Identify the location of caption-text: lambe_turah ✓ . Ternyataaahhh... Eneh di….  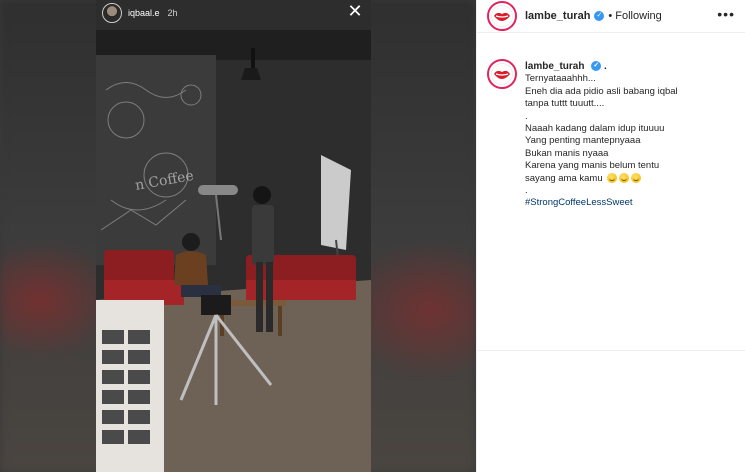
(625, 134).